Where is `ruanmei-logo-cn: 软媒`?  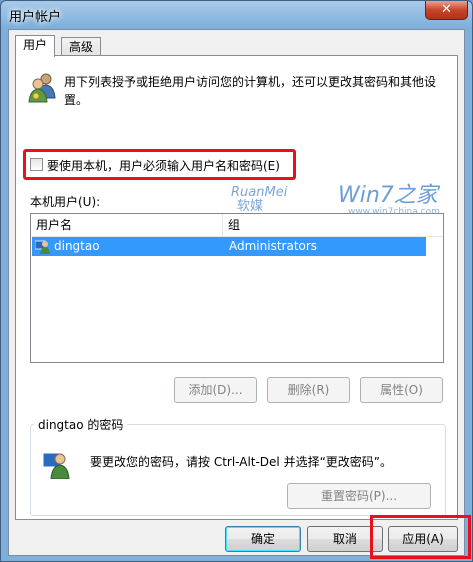 ruanmei-logo-cn: 软媒 is located at coordinates (250, 206).